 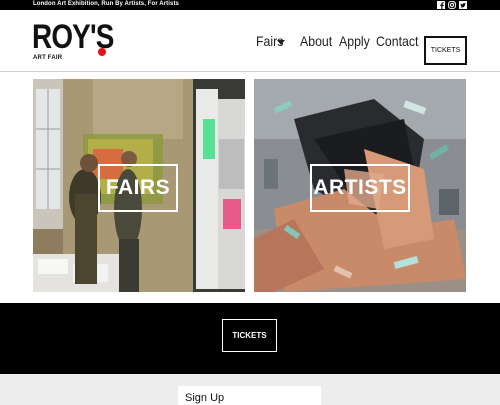 I want to click on fairs-label-text: FAIRS, so click(x=138, y=187).